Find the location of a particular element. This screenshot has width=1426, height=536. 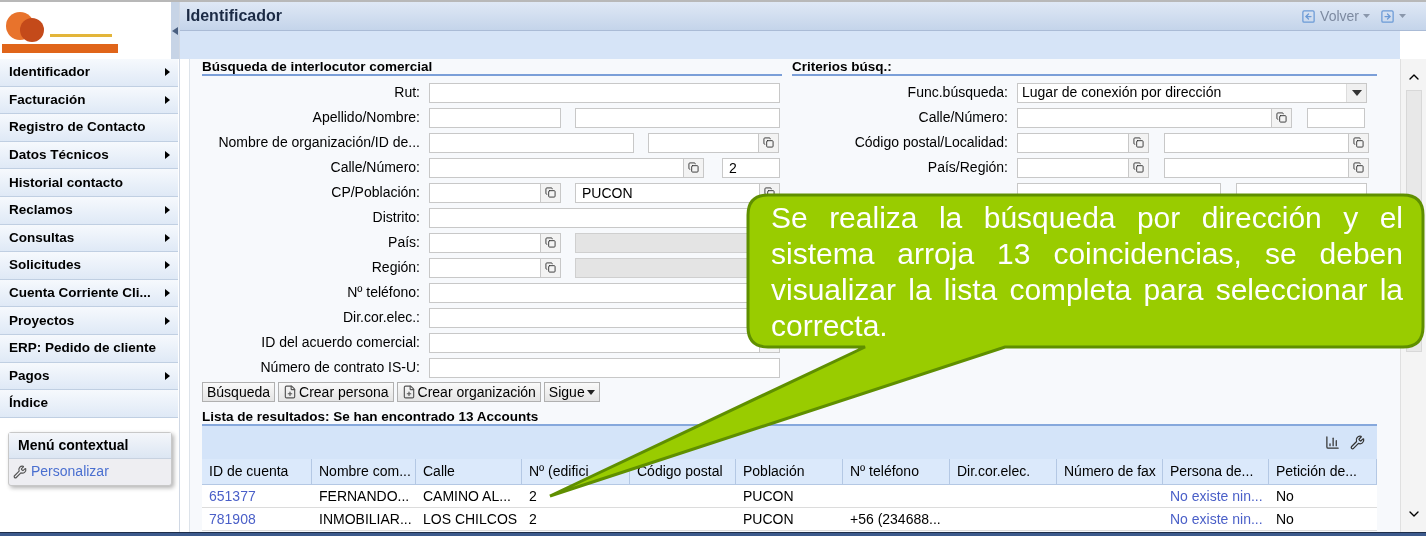

table-cell-text: No is located at coordinates (1285, 496).